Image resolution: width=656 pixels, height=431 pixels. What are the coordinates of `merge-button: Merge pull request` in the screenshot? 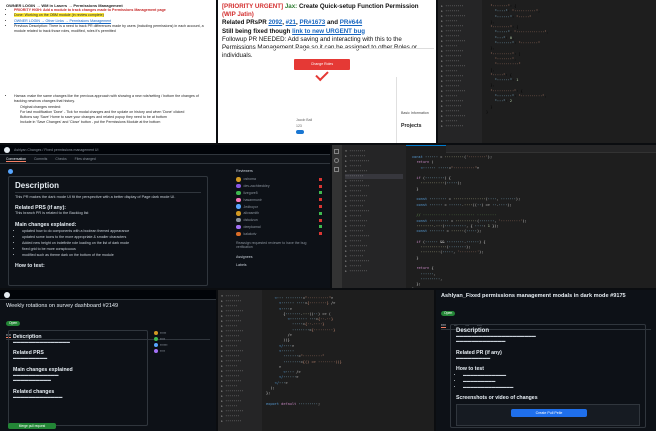 It's located at (32, 426).